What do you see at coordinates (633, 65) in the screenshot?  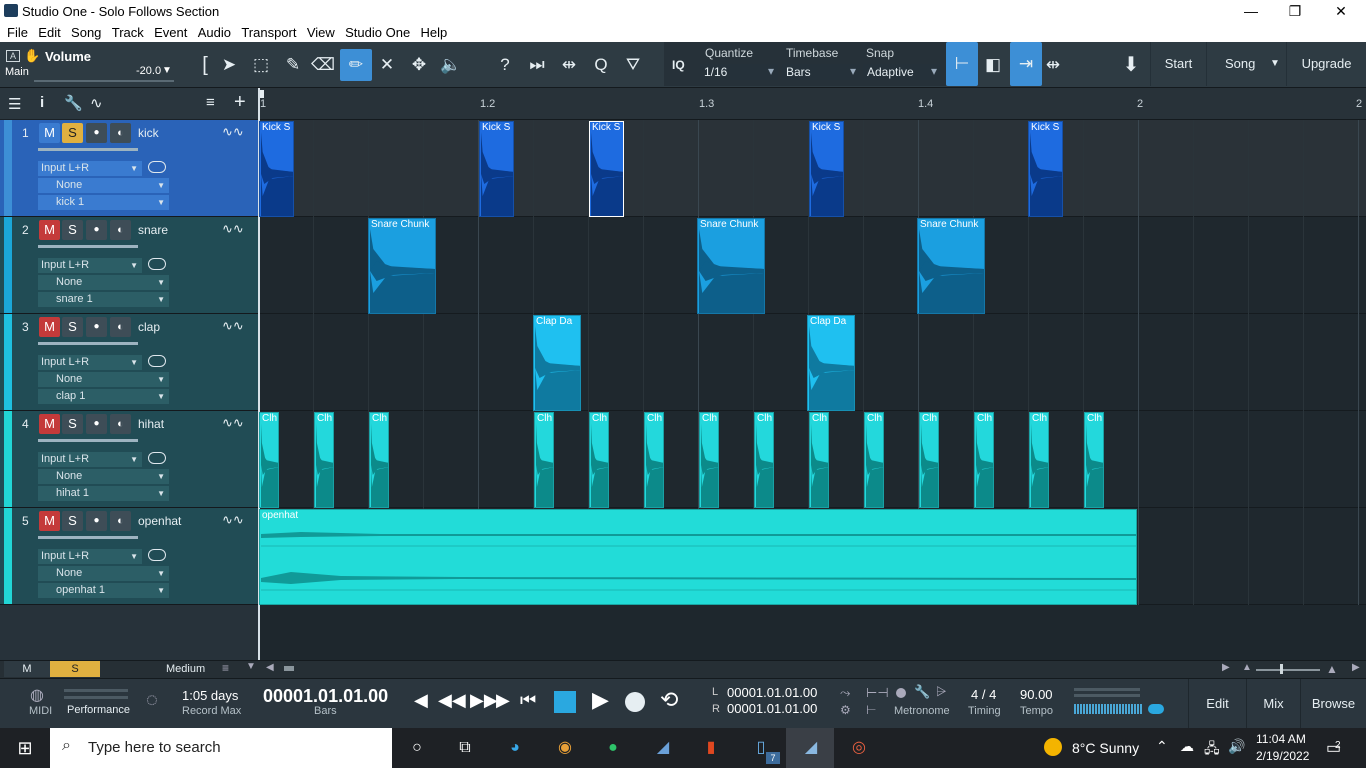 I see `groove-icon: ⛛` at bounding box center [633, 65].